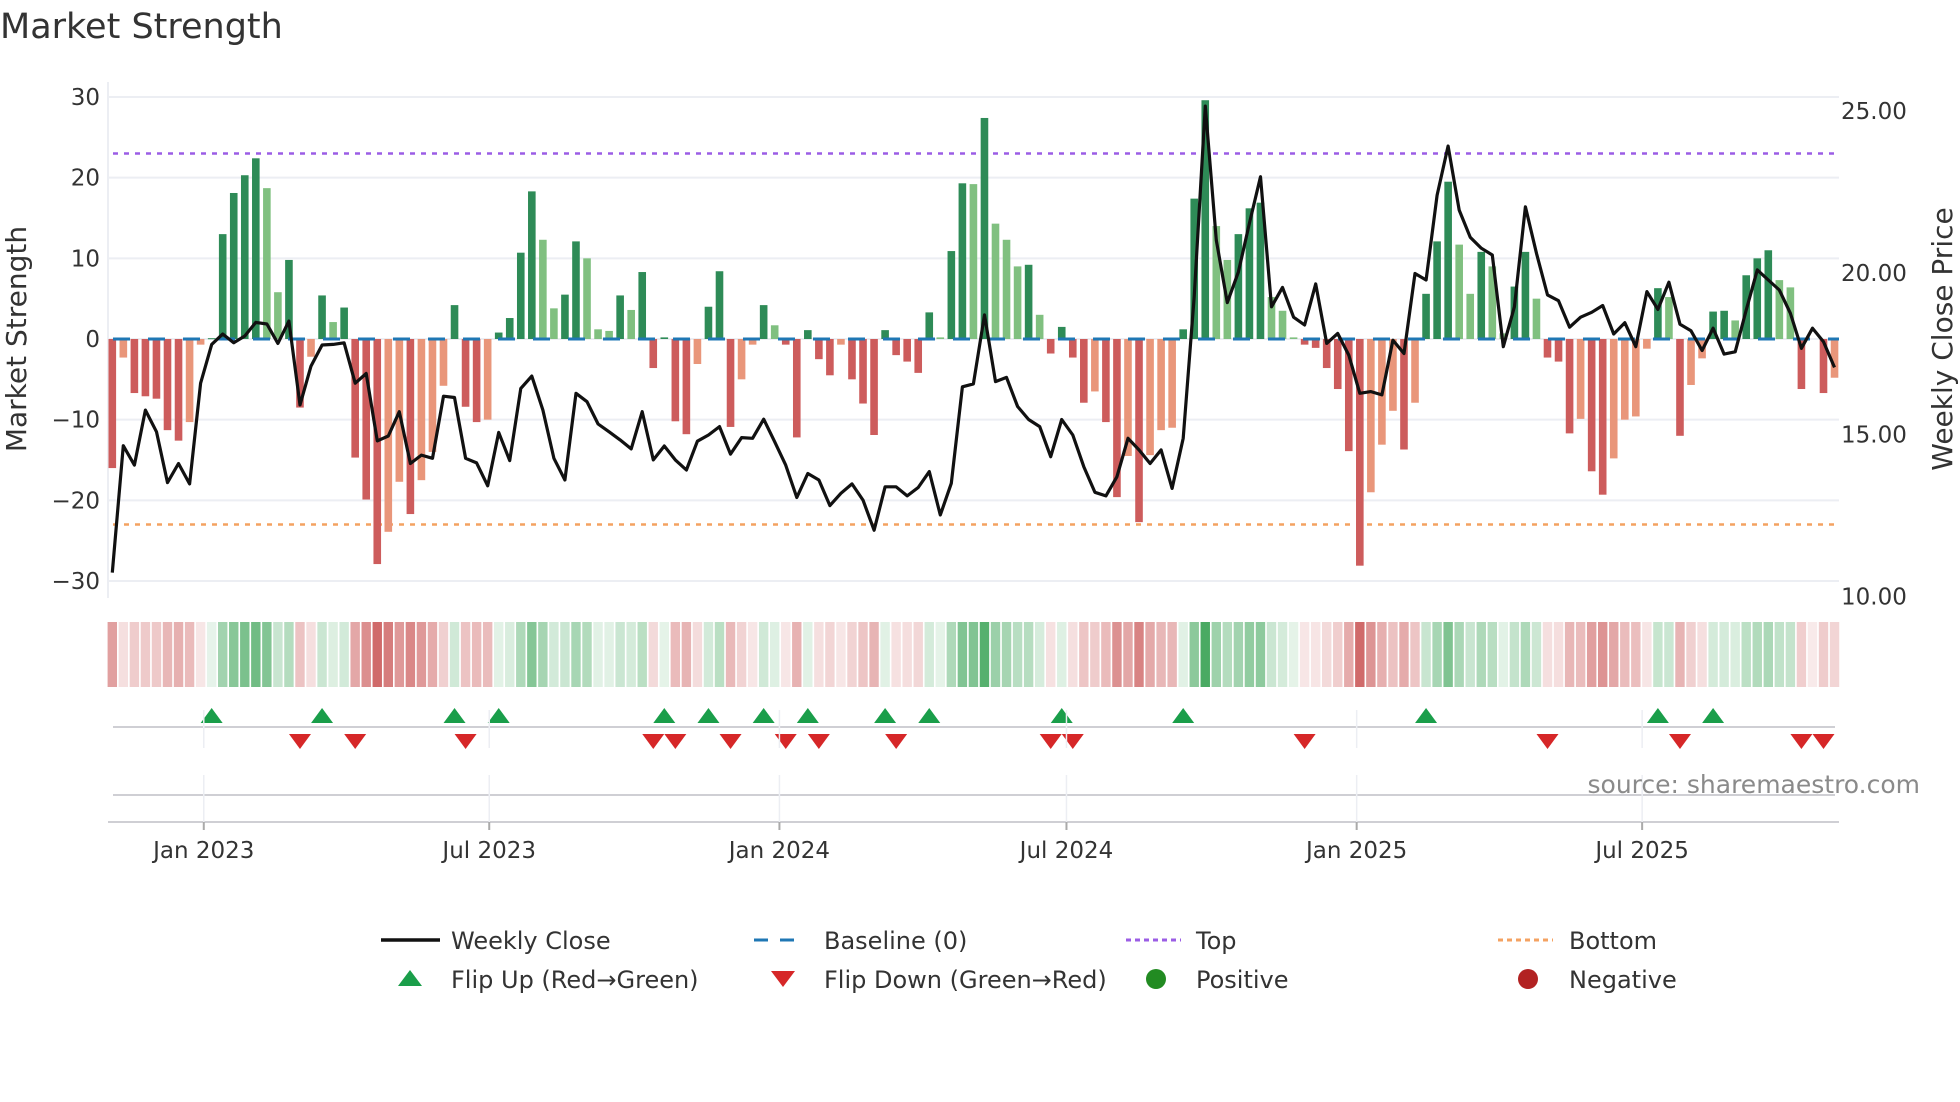 The image size is (1960, 1102). What do you see at coordinates (1613, 941) in the screenshot?
I see `legend-label: Bottom` at bounding box center [1613, 941].